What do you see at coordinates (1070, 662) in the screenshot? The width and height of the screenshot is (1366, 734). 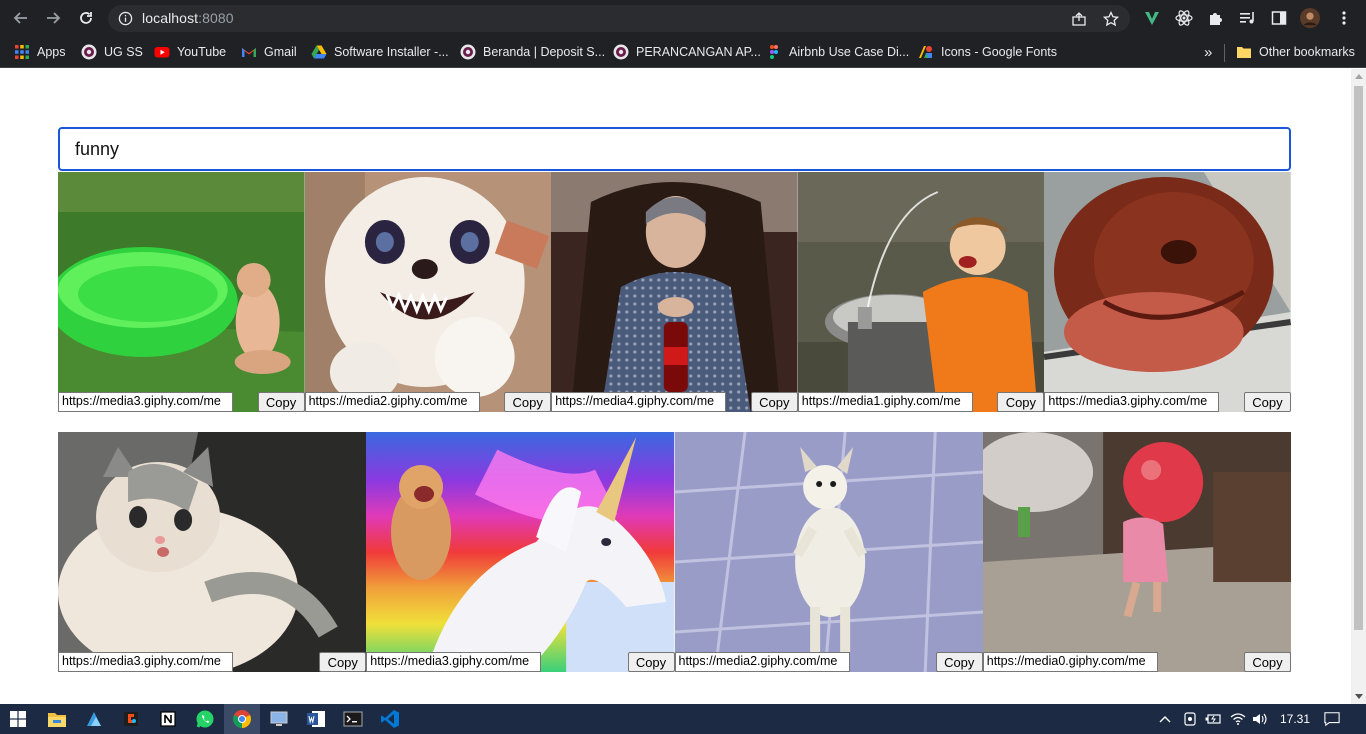 I see `gif-url-field: https://media0.giphy.com/me` at bounding box center [1070, 662].